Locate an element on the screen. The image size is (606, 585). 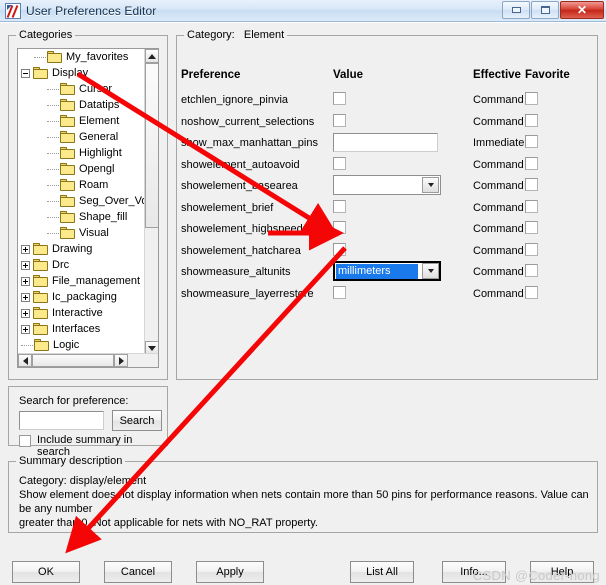
tree-item-cursor: Cursor is located at coordinates (82, 89).